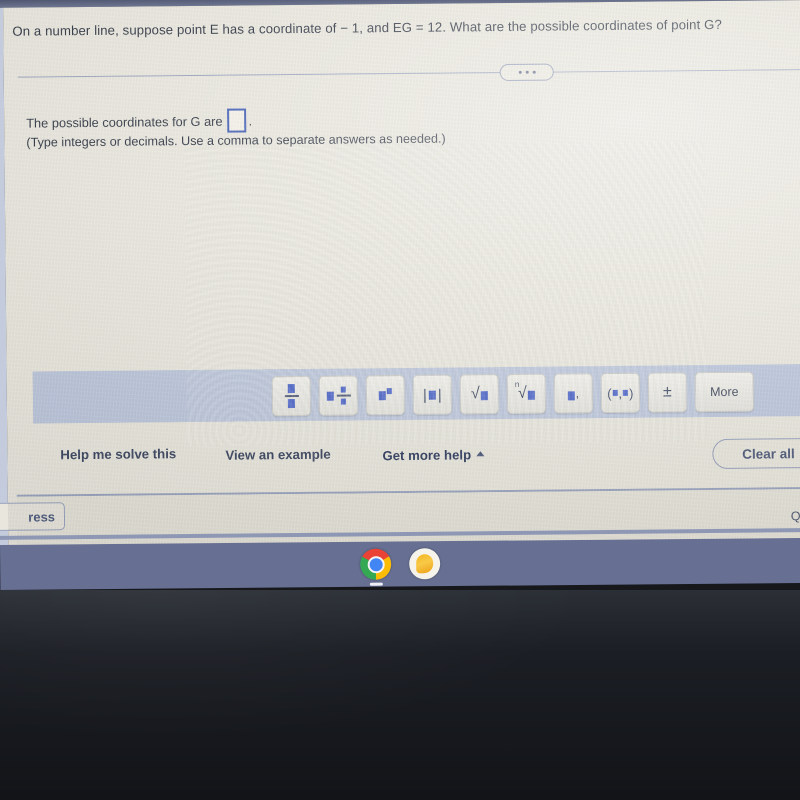  Describe the element at coordinates (33, 517) in the screenshot. I see `progress-button: ress` at that location.